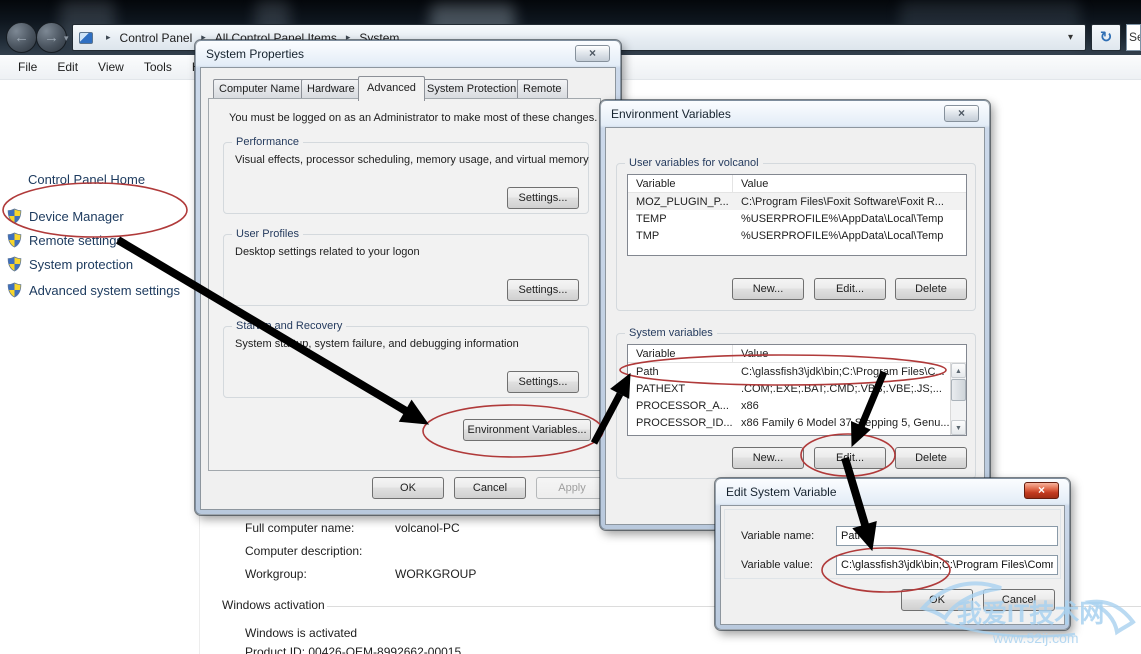  I want to click on sidebar-item-label: System protection, so click(81, 264).